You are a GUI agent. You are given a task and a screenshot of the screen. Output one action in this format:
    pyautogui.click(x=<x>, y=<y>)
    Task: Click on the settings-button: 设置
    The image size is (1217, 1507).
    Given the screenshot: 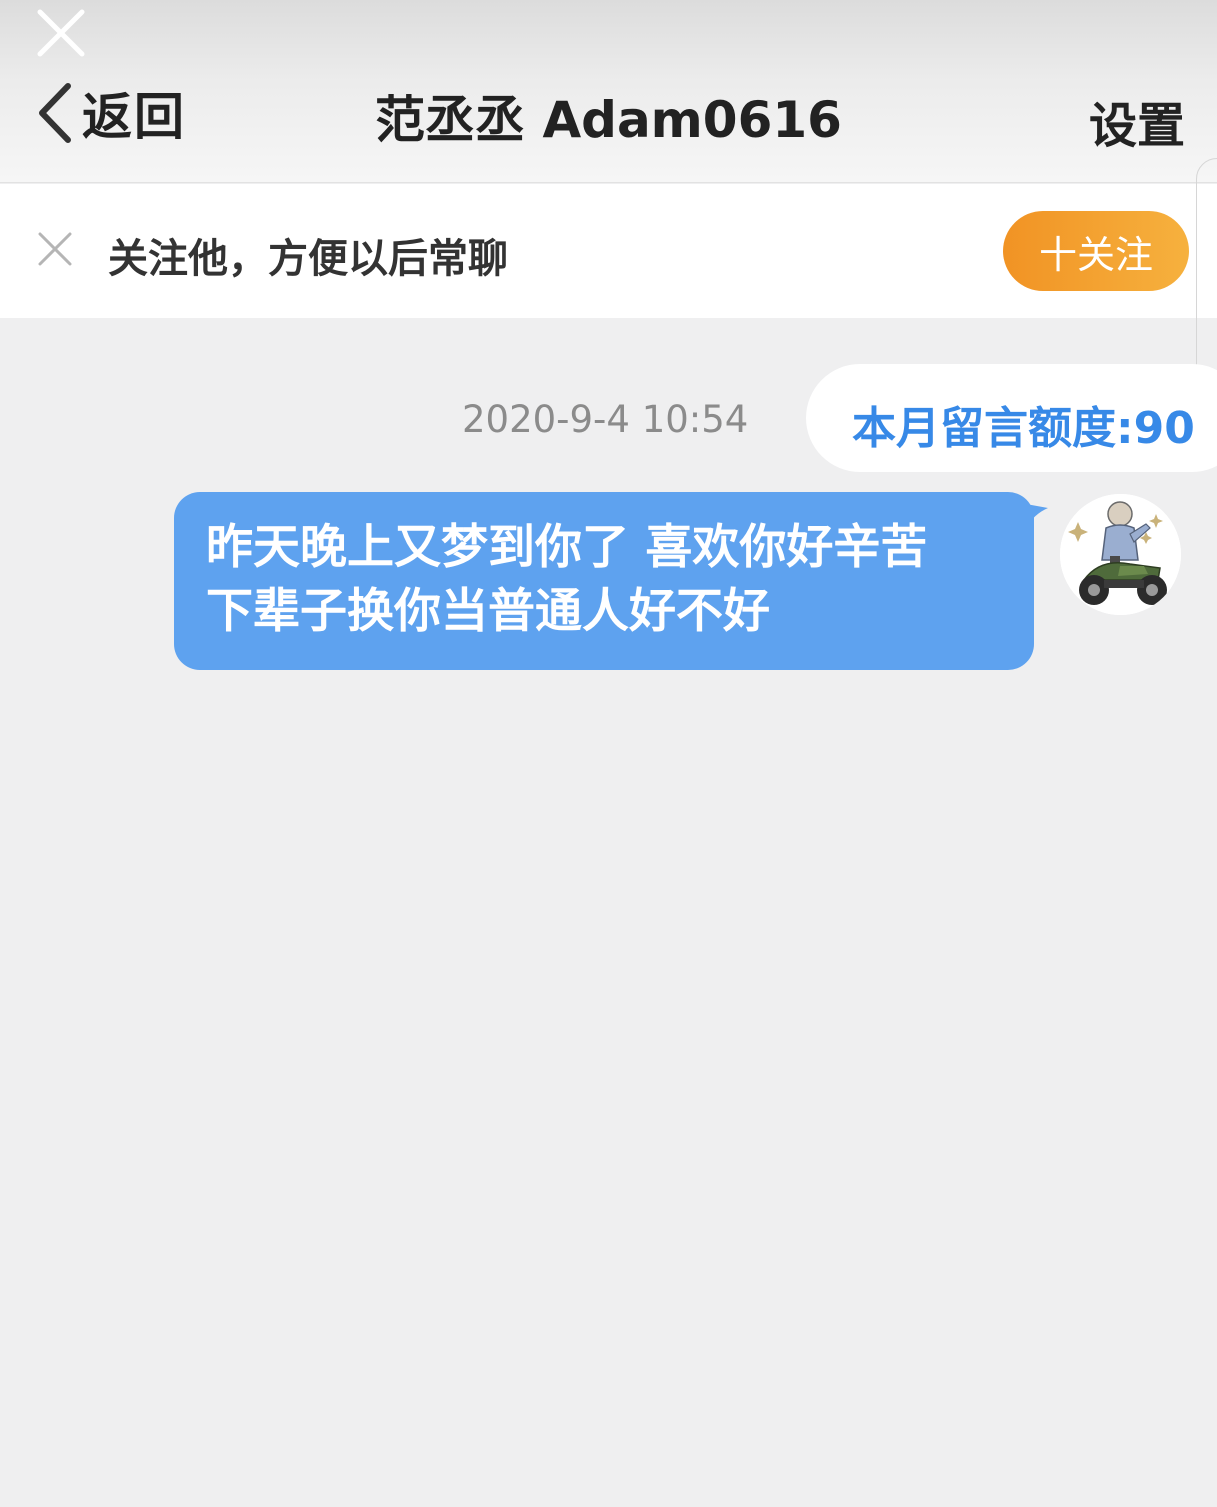 What is the action you would take?
    pyautogui.click(x=1137, y=121)
    